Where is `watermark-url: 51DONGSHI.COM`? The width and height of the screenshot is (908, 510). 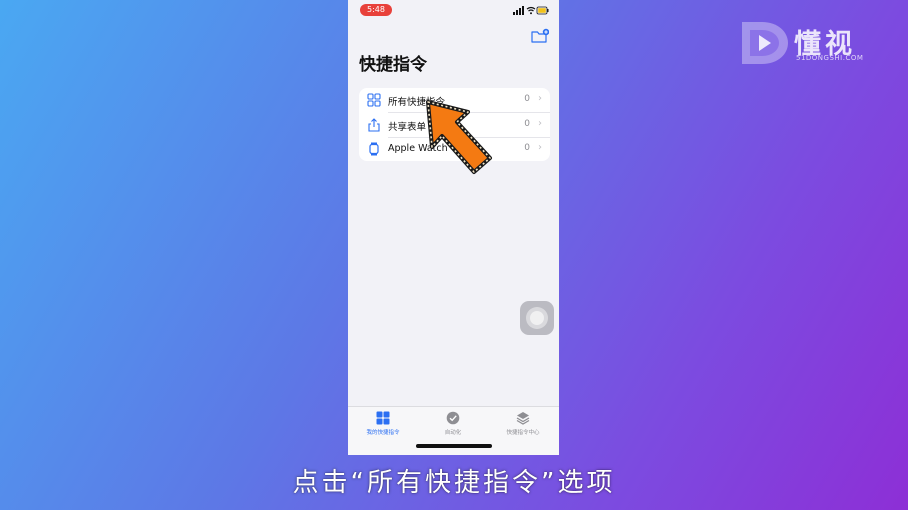
watermark-url: 51DONGSHI.COM is located at coordinates (830, 58).